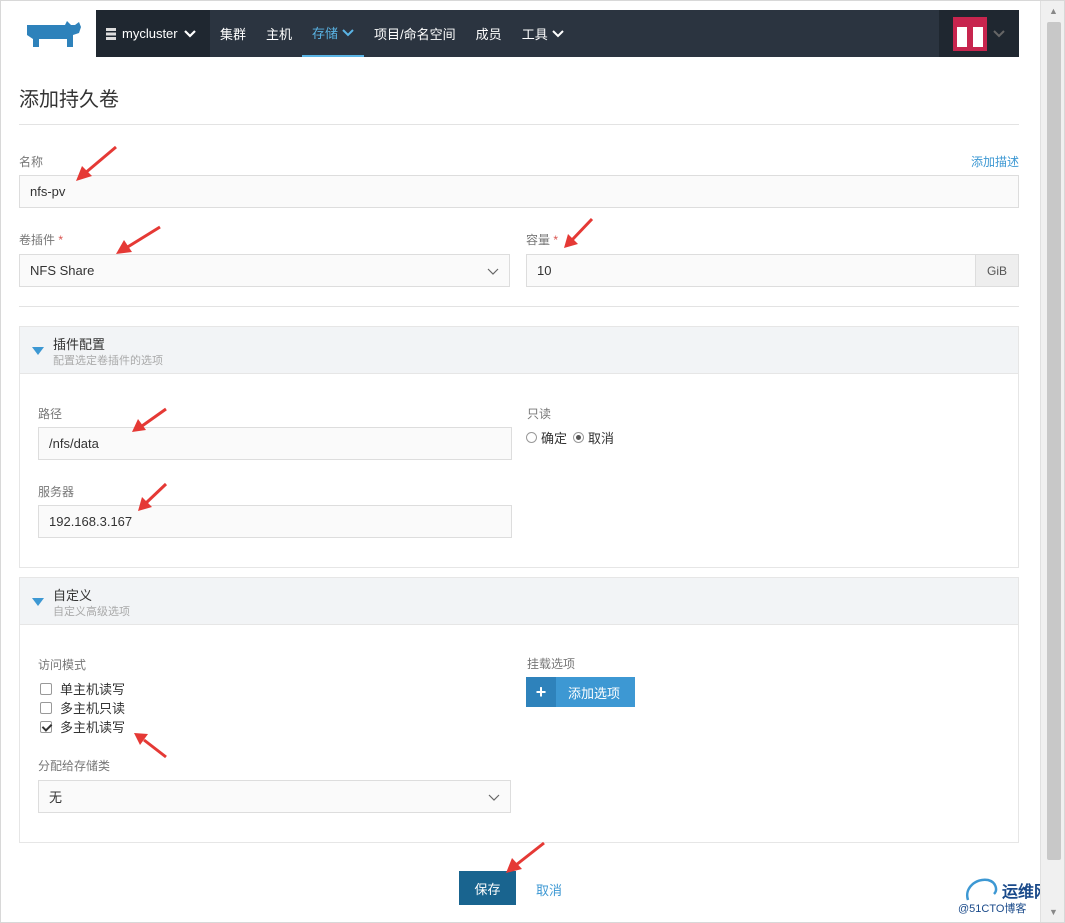 The width and height of the screenshot is (1065, 923). I want to click on cluster-name: mycluster, so click(150, 33).